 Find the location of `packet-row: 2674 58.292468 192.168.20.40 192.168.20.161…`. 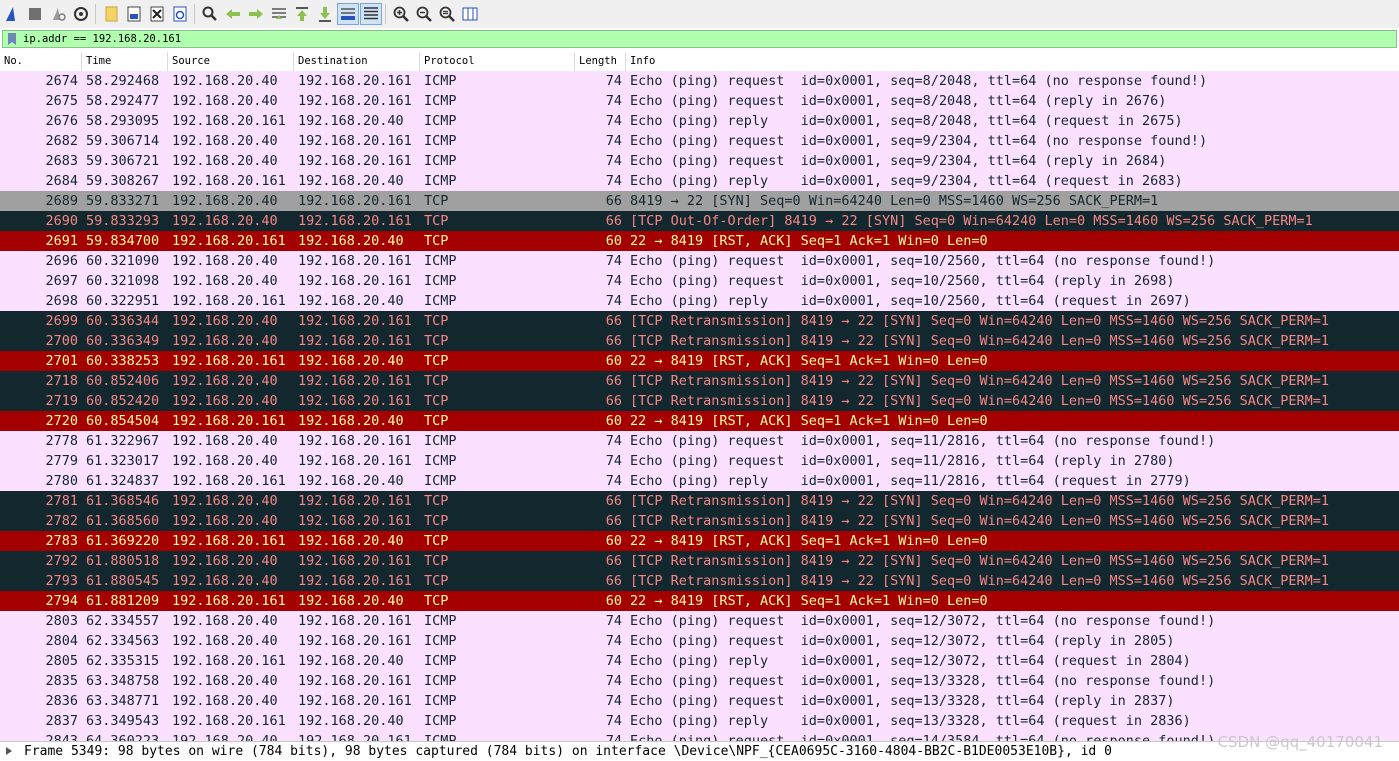

packet-row: 2674 58.292468 192.168.20.40 192.168.20.161… is located at coordinates (699, 81).